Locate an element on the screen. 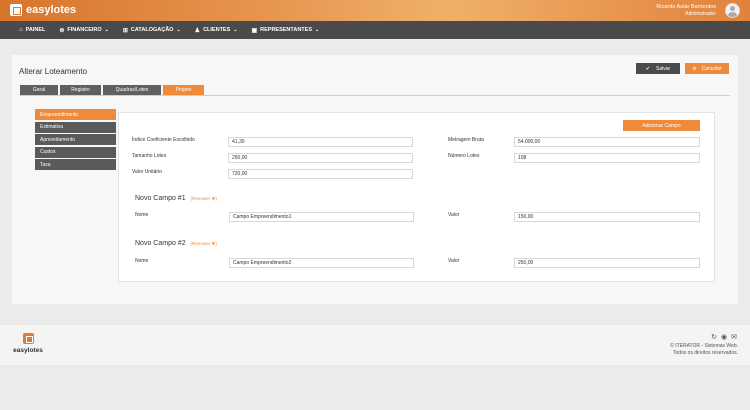  tab-projeto: Projeto is located at coordinates (183, 90).